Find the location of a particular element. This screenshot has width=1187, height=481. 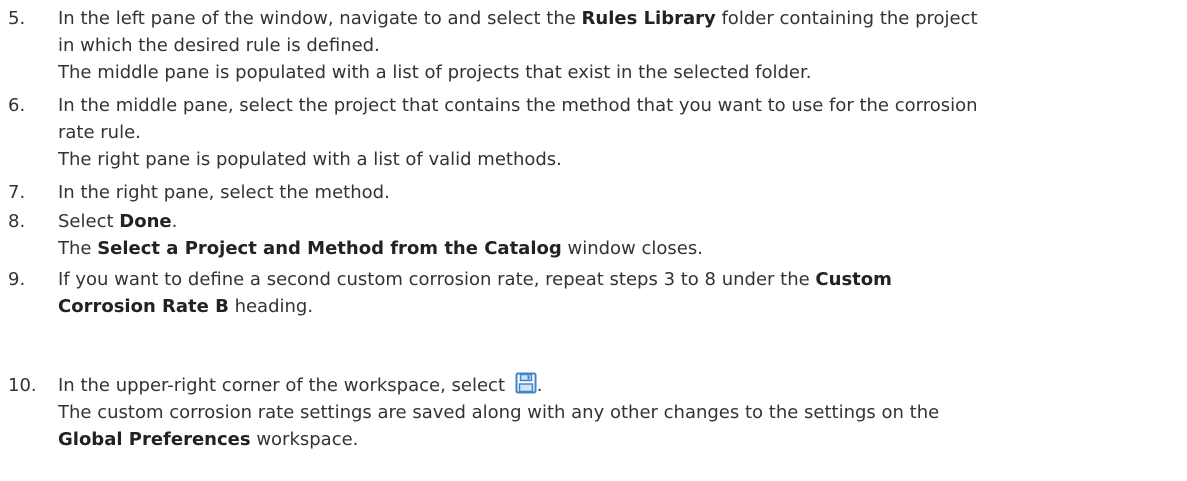

text-run: workspace. is located at coordinates (304, 439).